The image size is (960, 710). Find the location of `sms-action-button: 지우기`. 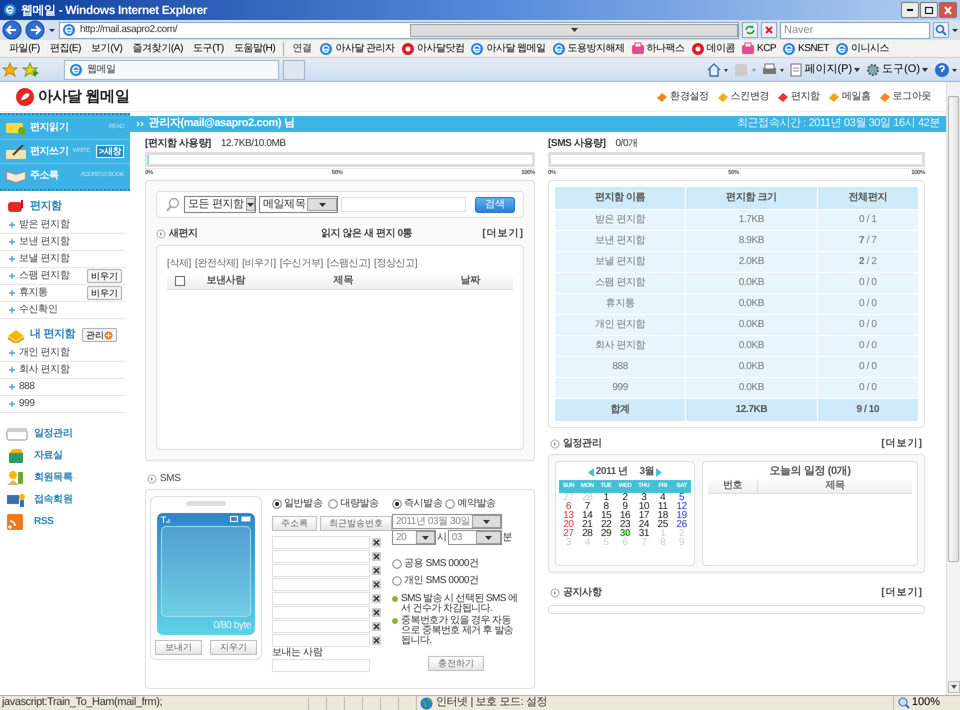

sms-action-button: 지우기 is located at coordinates (233, 648).